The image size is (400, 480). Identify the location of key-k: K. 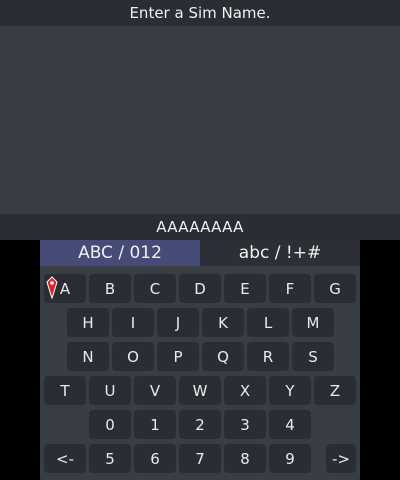
(223, 322).